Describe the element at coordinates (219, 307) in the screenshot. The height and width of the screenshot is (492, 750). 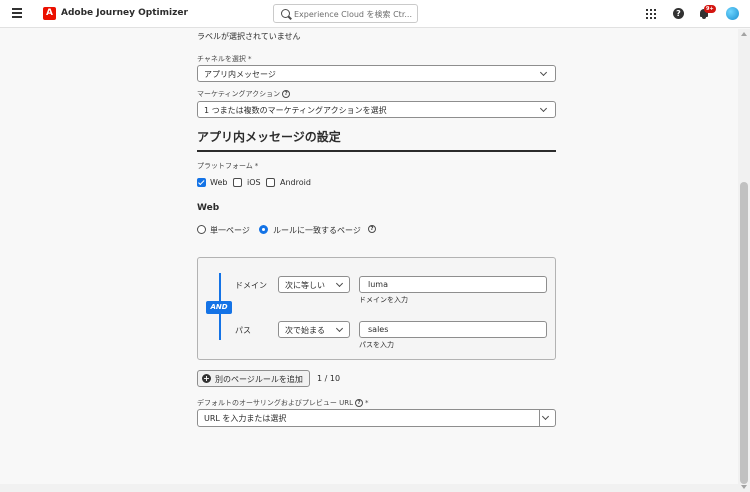
I see `and-operator-badge: AND` at that location.